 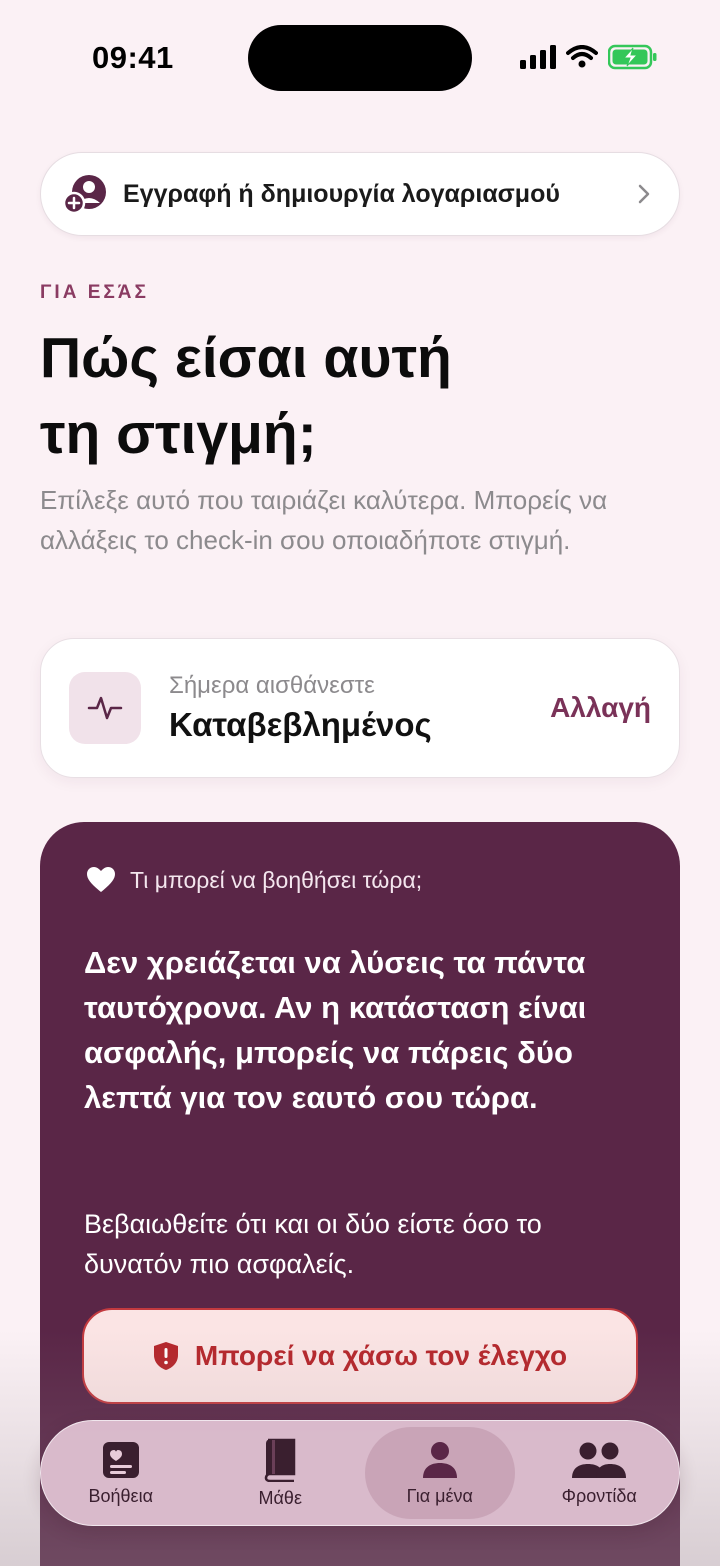 I want to click on tab-care: Φροντίδα, so click(x=599, y=1473).